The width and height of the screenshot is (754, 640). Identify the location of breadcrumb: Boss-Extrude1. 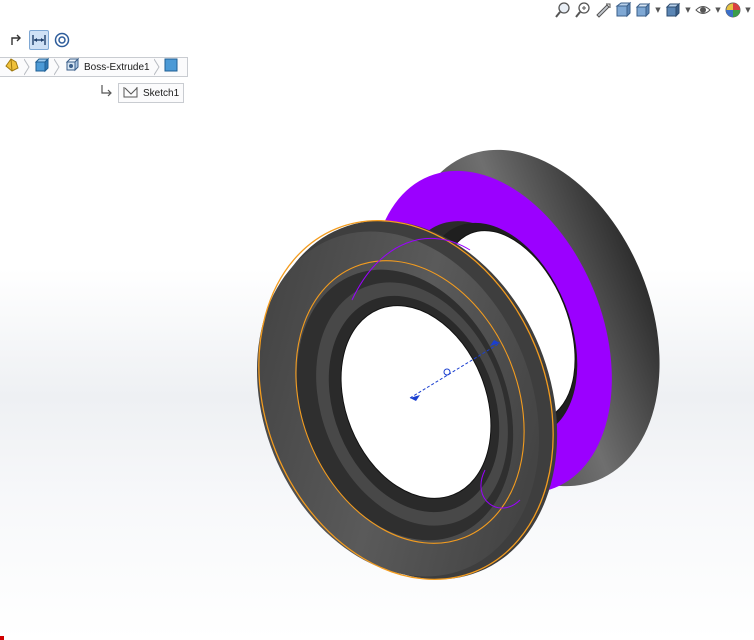
(94, 67).